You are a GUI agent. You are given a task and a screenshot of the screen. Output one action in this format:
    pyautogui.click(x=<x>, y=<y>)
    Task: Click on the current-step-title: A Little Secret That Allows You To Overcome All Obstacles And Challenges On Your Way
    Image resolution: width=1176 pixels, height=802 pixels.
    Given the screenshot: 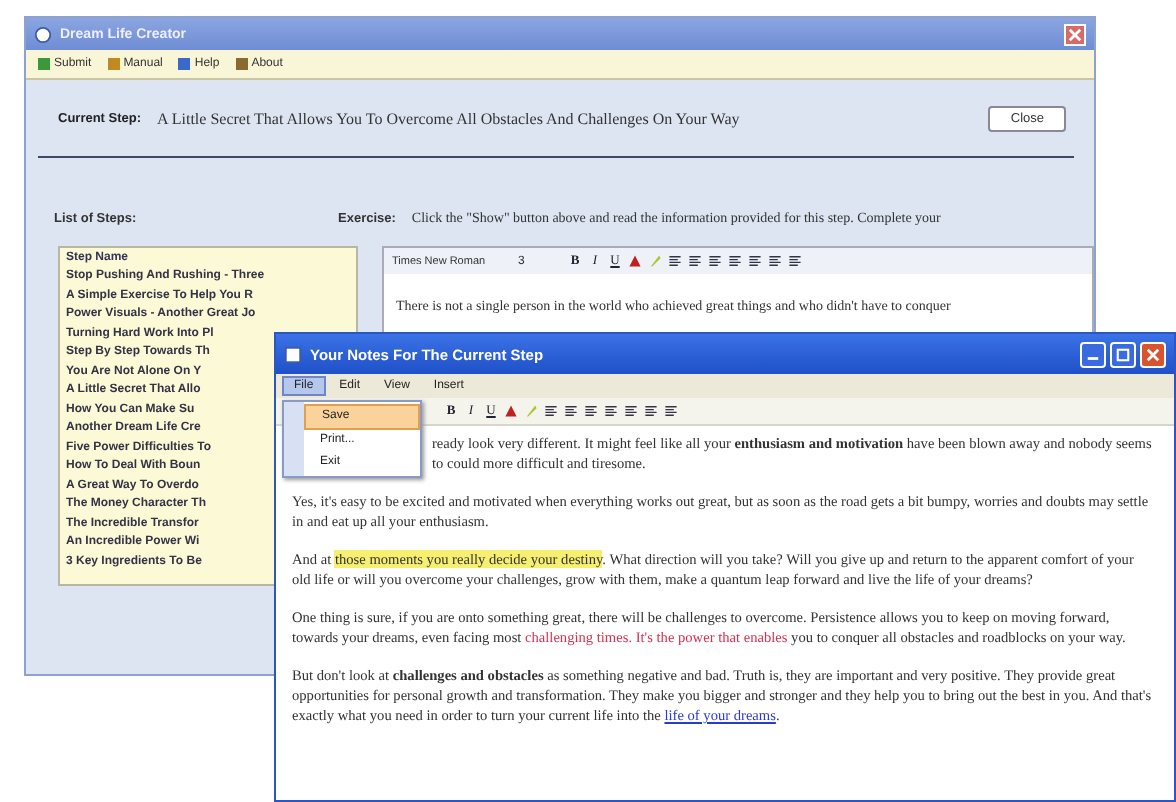 What is the action you would take?
    pyautogui.click(x=449, y=118)
    